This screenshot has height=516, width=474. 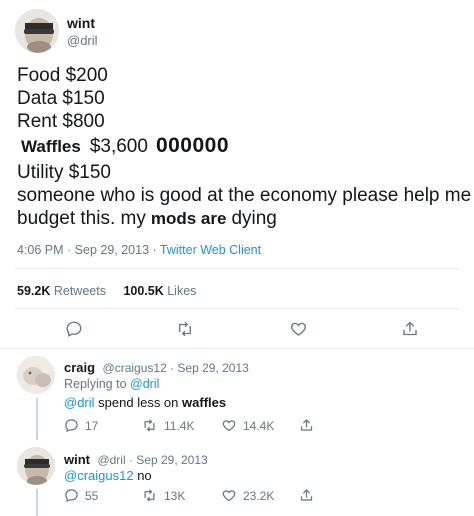 I want to click on reply1-share-button, so click(x=306, y=425).